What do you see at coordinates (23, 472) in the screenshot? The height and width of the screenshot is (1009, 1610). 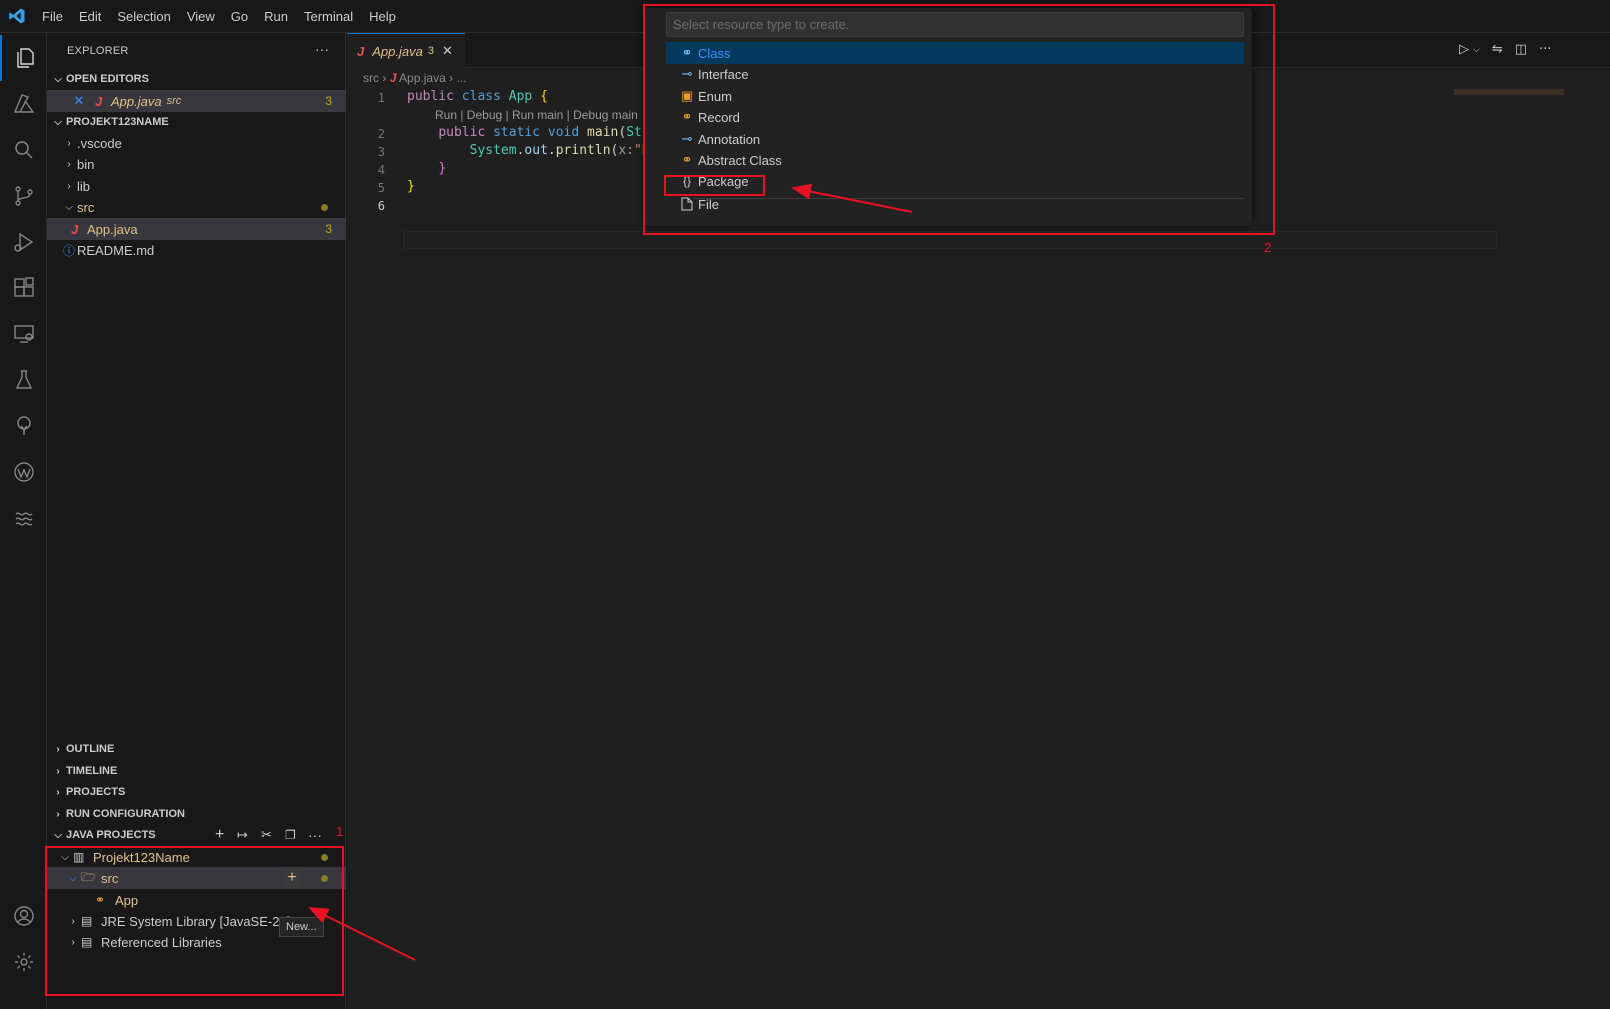 I see `wordpress-icon` at bounding box center [23, 472].